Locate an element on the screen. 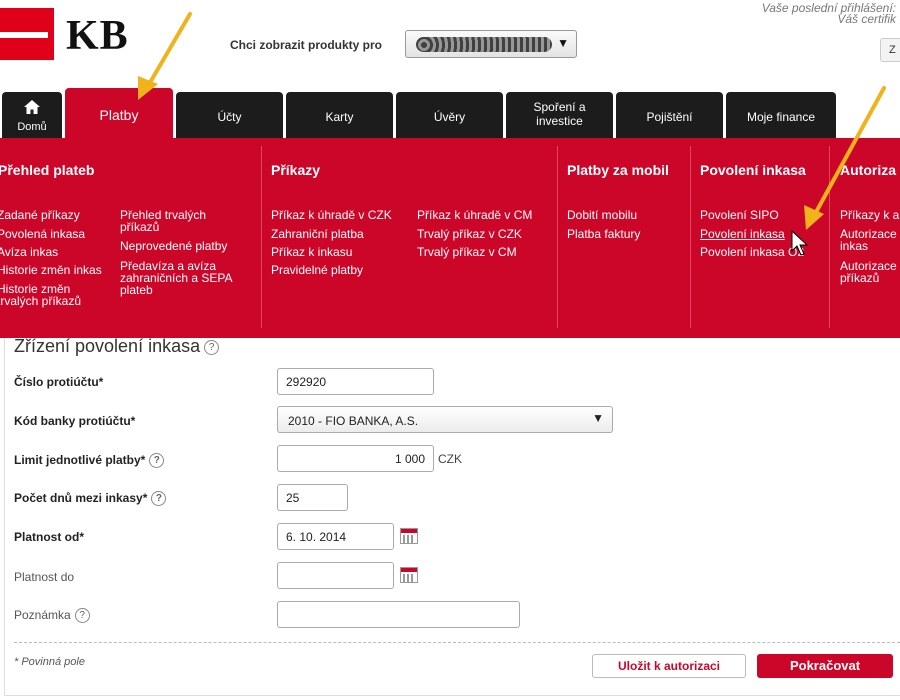  menu-link-faktura: Platba faktury is located at coordinates (603, 234).